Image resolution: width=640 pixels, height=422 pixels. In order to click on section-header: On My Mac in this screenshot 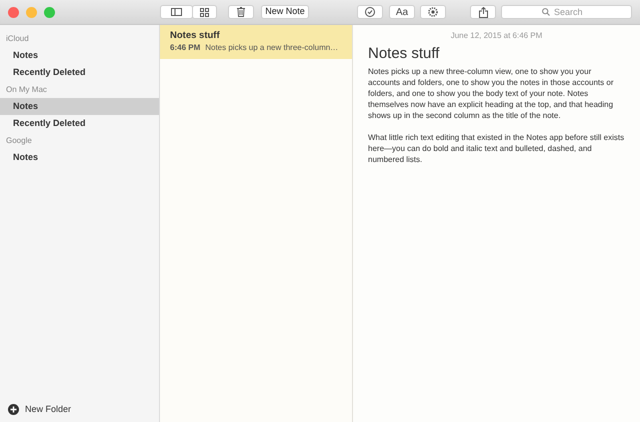, I will do `click(26, 90)`.